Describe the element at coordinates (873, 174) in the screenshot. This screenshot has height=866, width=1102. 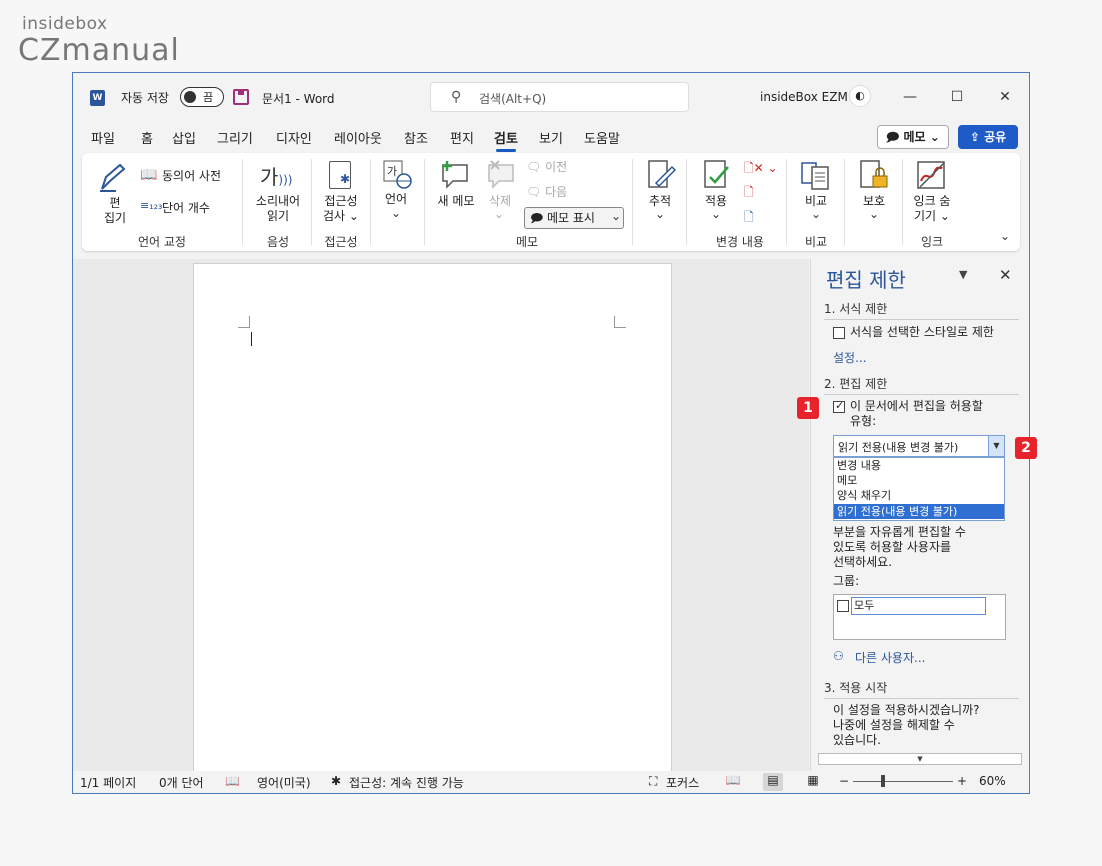
I see `protect-icon` at that location.